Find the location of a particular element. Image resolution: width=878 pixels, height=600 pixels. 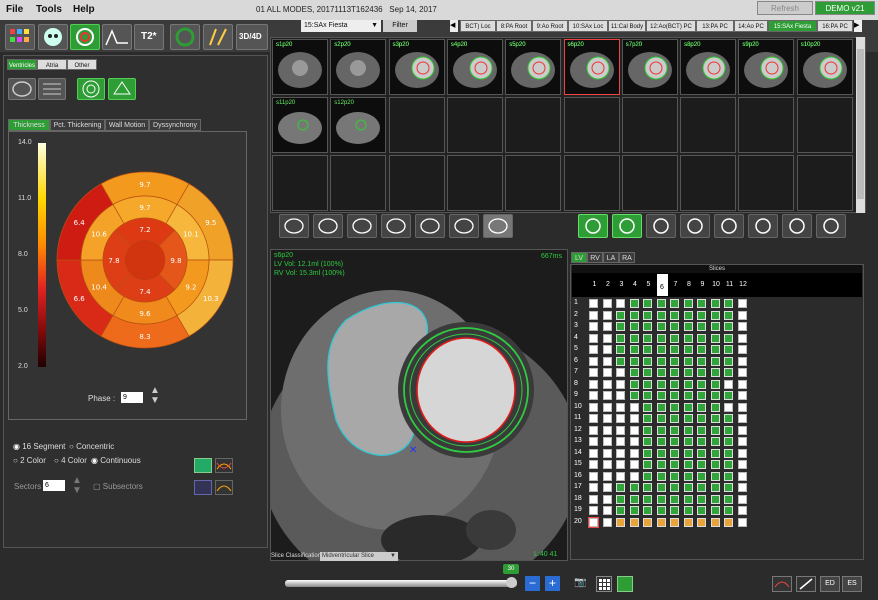

chamber-tab: LV is located at coordinates (579, 257).